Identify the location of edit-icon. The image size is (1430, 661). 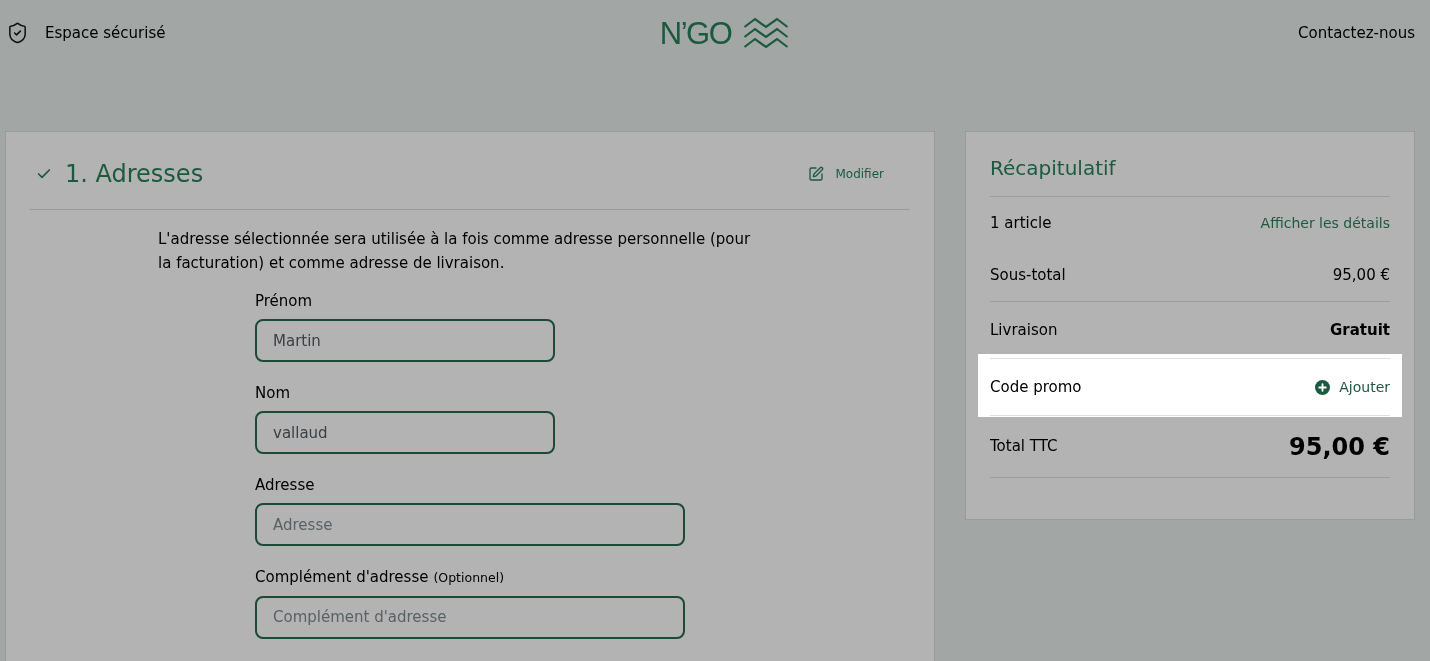
(816, 174).